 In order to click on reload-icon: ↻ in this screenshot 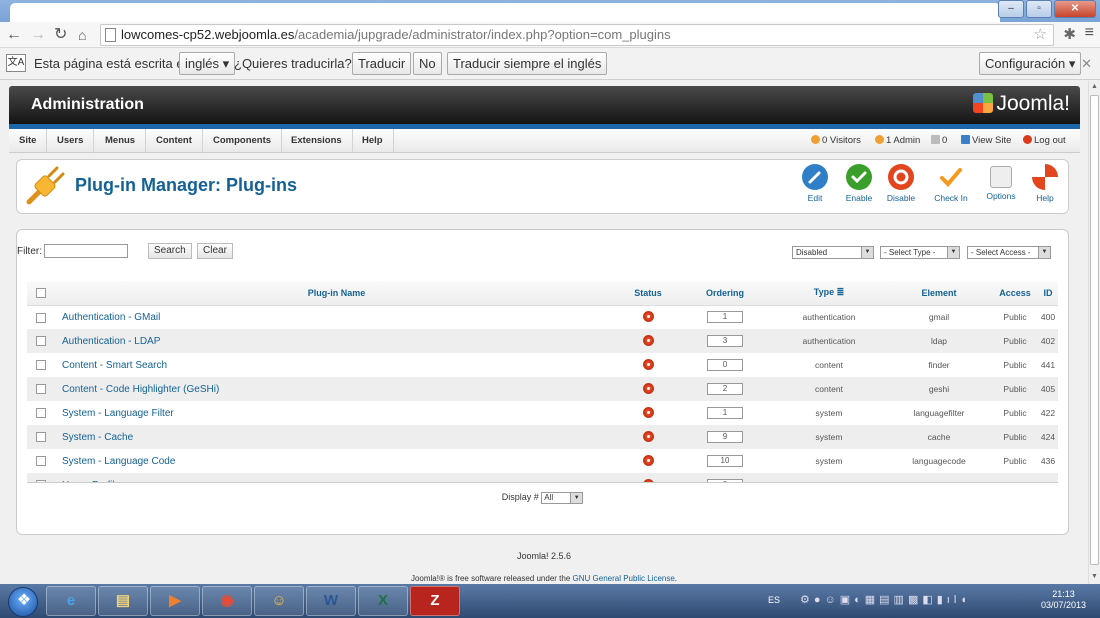, I will do `click(60, 35)`.